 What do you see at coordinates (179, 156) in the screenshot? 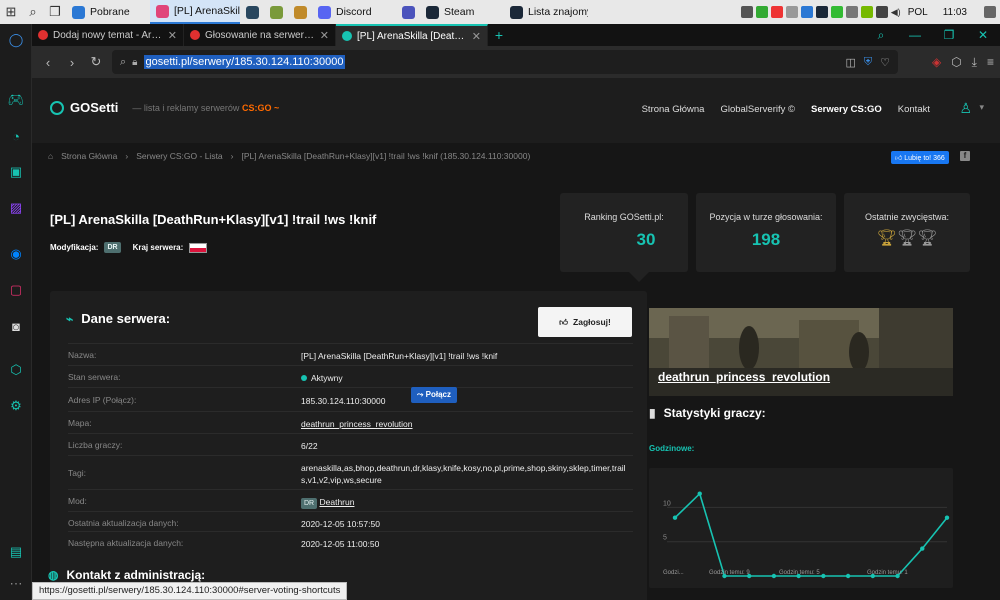
I see `breadcrumb-list: Serwery CS:GO - Lista` at bounding box center [179, 156].